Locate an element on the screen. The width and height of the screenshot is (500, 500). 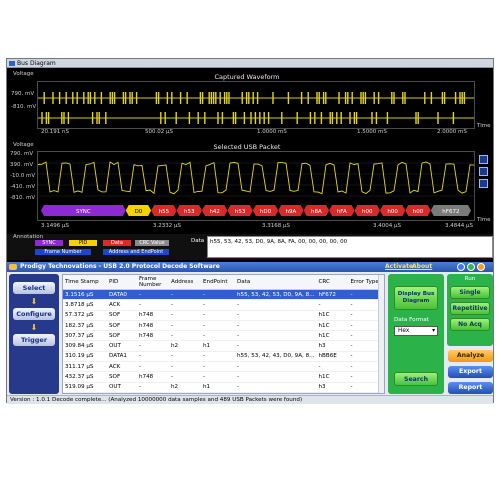
captured-waveform-svg is located at coordinates (256, 108).